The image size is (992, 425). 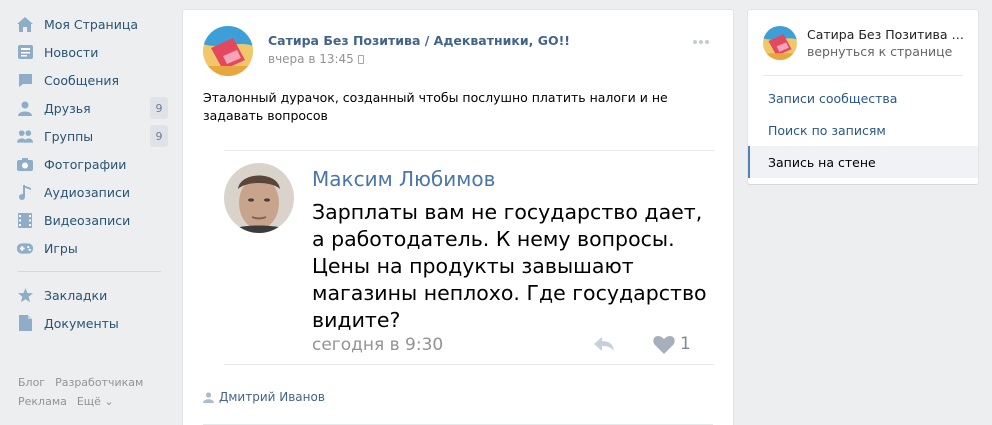 What do you see at coordinates (159, 108) in the screenshot?
I see `friends-count-badge: 9` at bounding box center [159, 108].